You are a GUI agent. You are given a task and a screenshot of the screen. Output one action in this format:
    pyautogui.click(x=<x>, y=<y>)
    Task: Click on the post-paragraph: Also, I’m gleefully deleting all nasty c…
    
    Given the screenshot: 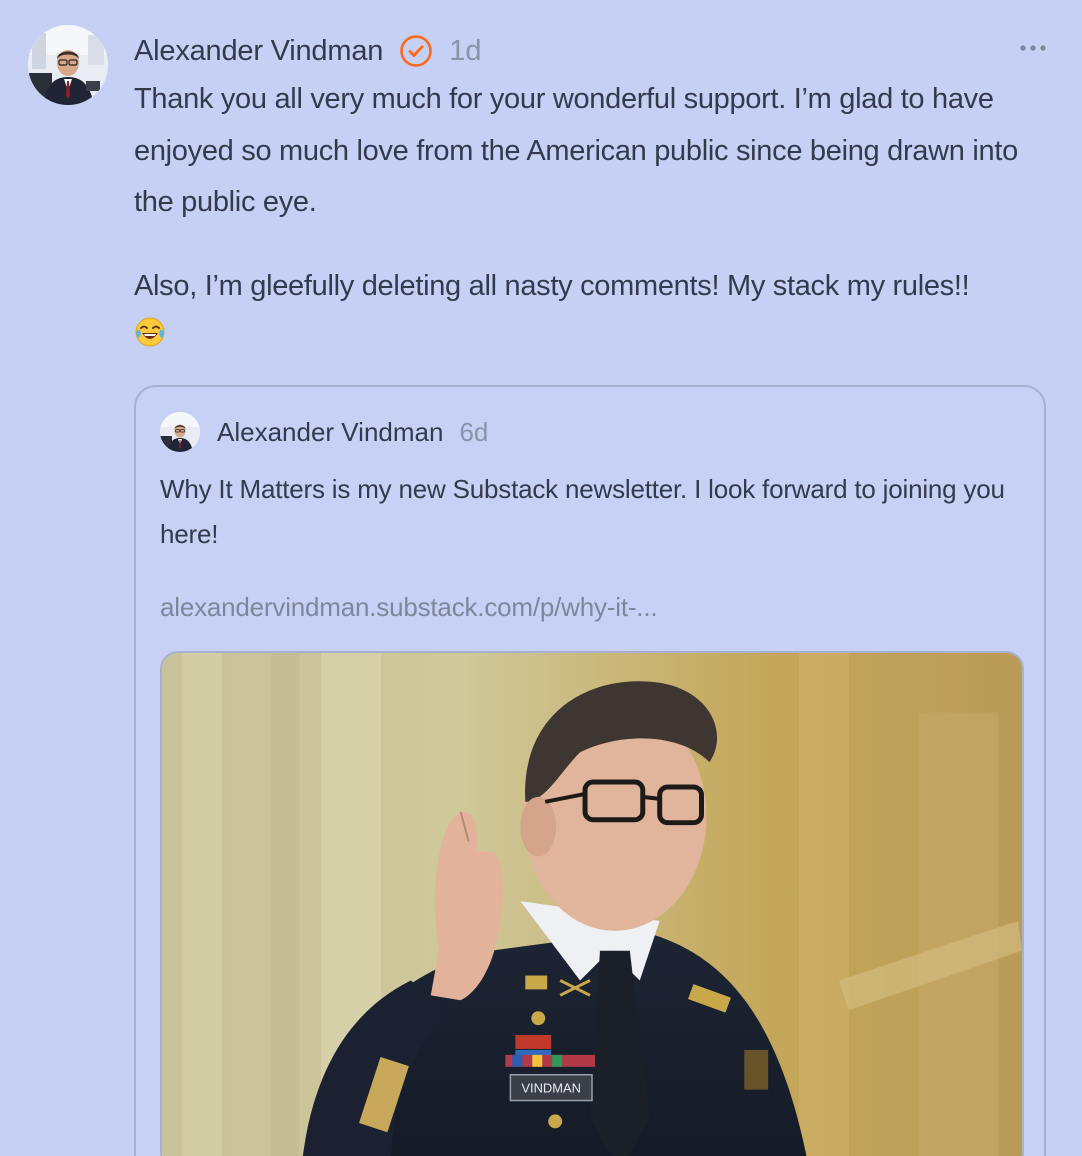 What is the action you would take?
    pyautogui.click(x=552, y=285)
    